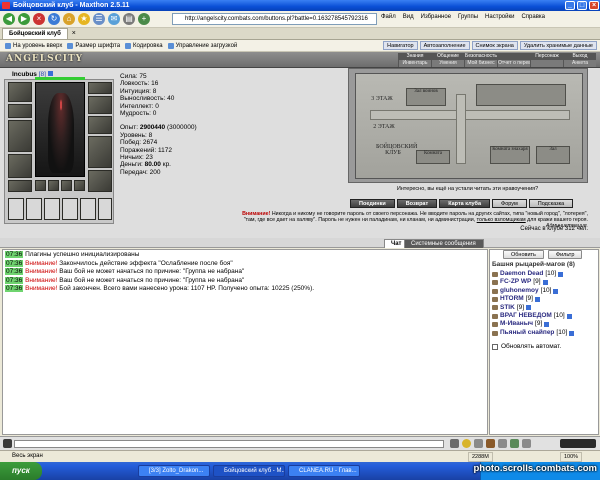 Image resolution: width=600 pixels, height=480 pixels. Describe the element at coordinates (300, 5) in the screenshot. I see `window-title-bar: Бойцовский клуб - Maxthon 2.5.11 _ □ ×` at that location.